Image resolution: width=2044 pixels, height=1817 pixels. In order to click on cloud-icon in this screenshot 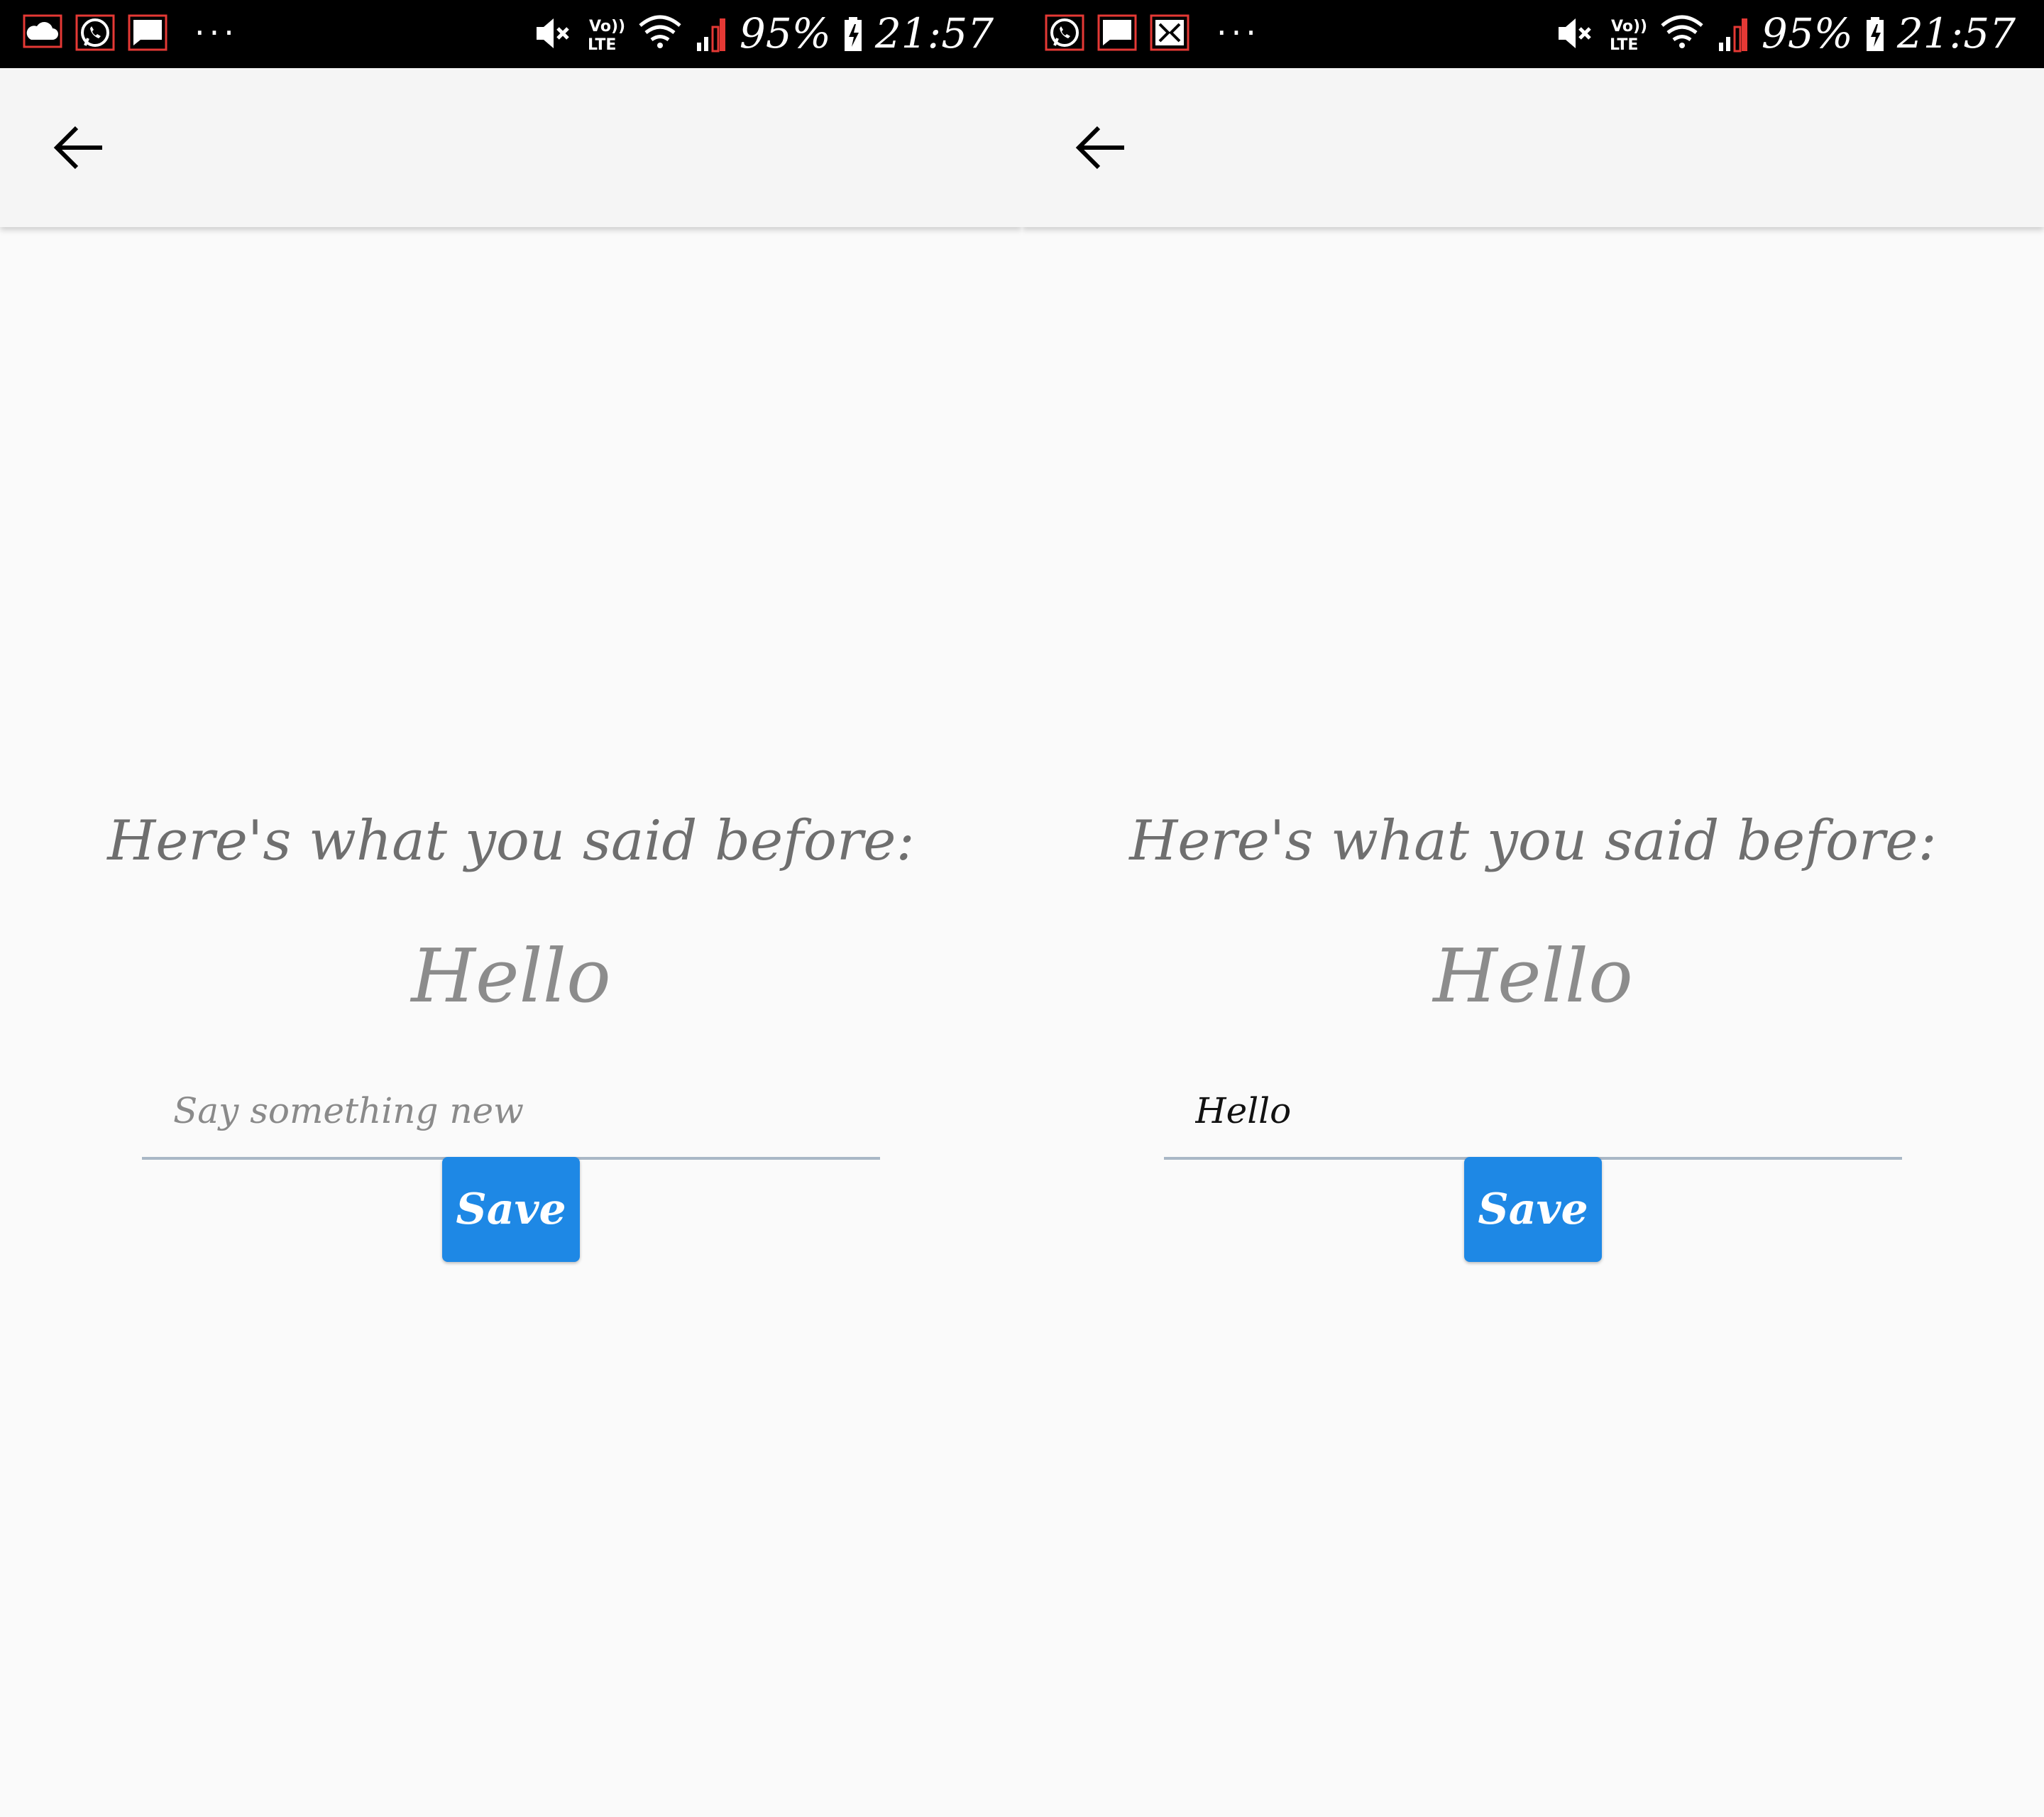, I will do `click(42, 31)`.